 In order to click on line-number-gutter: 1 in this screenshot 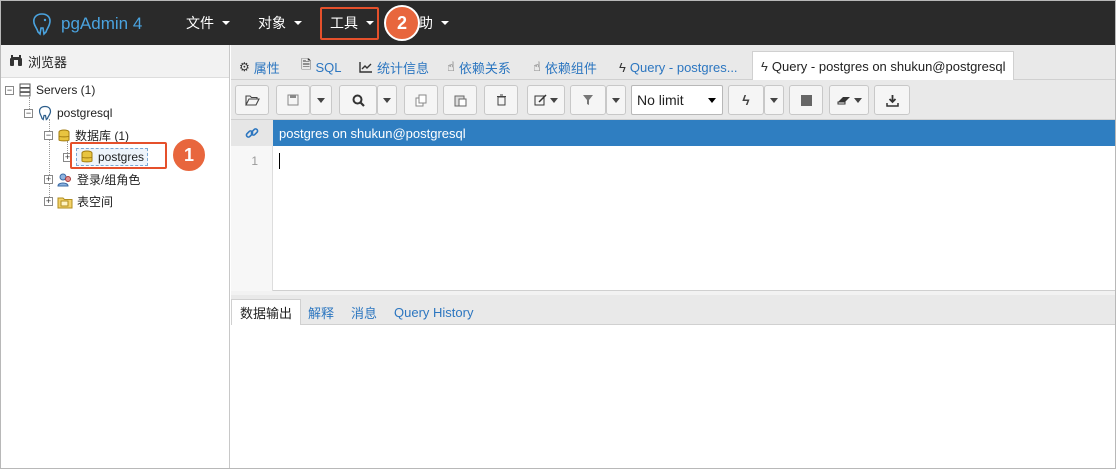, I will do `click(252, 218)`.